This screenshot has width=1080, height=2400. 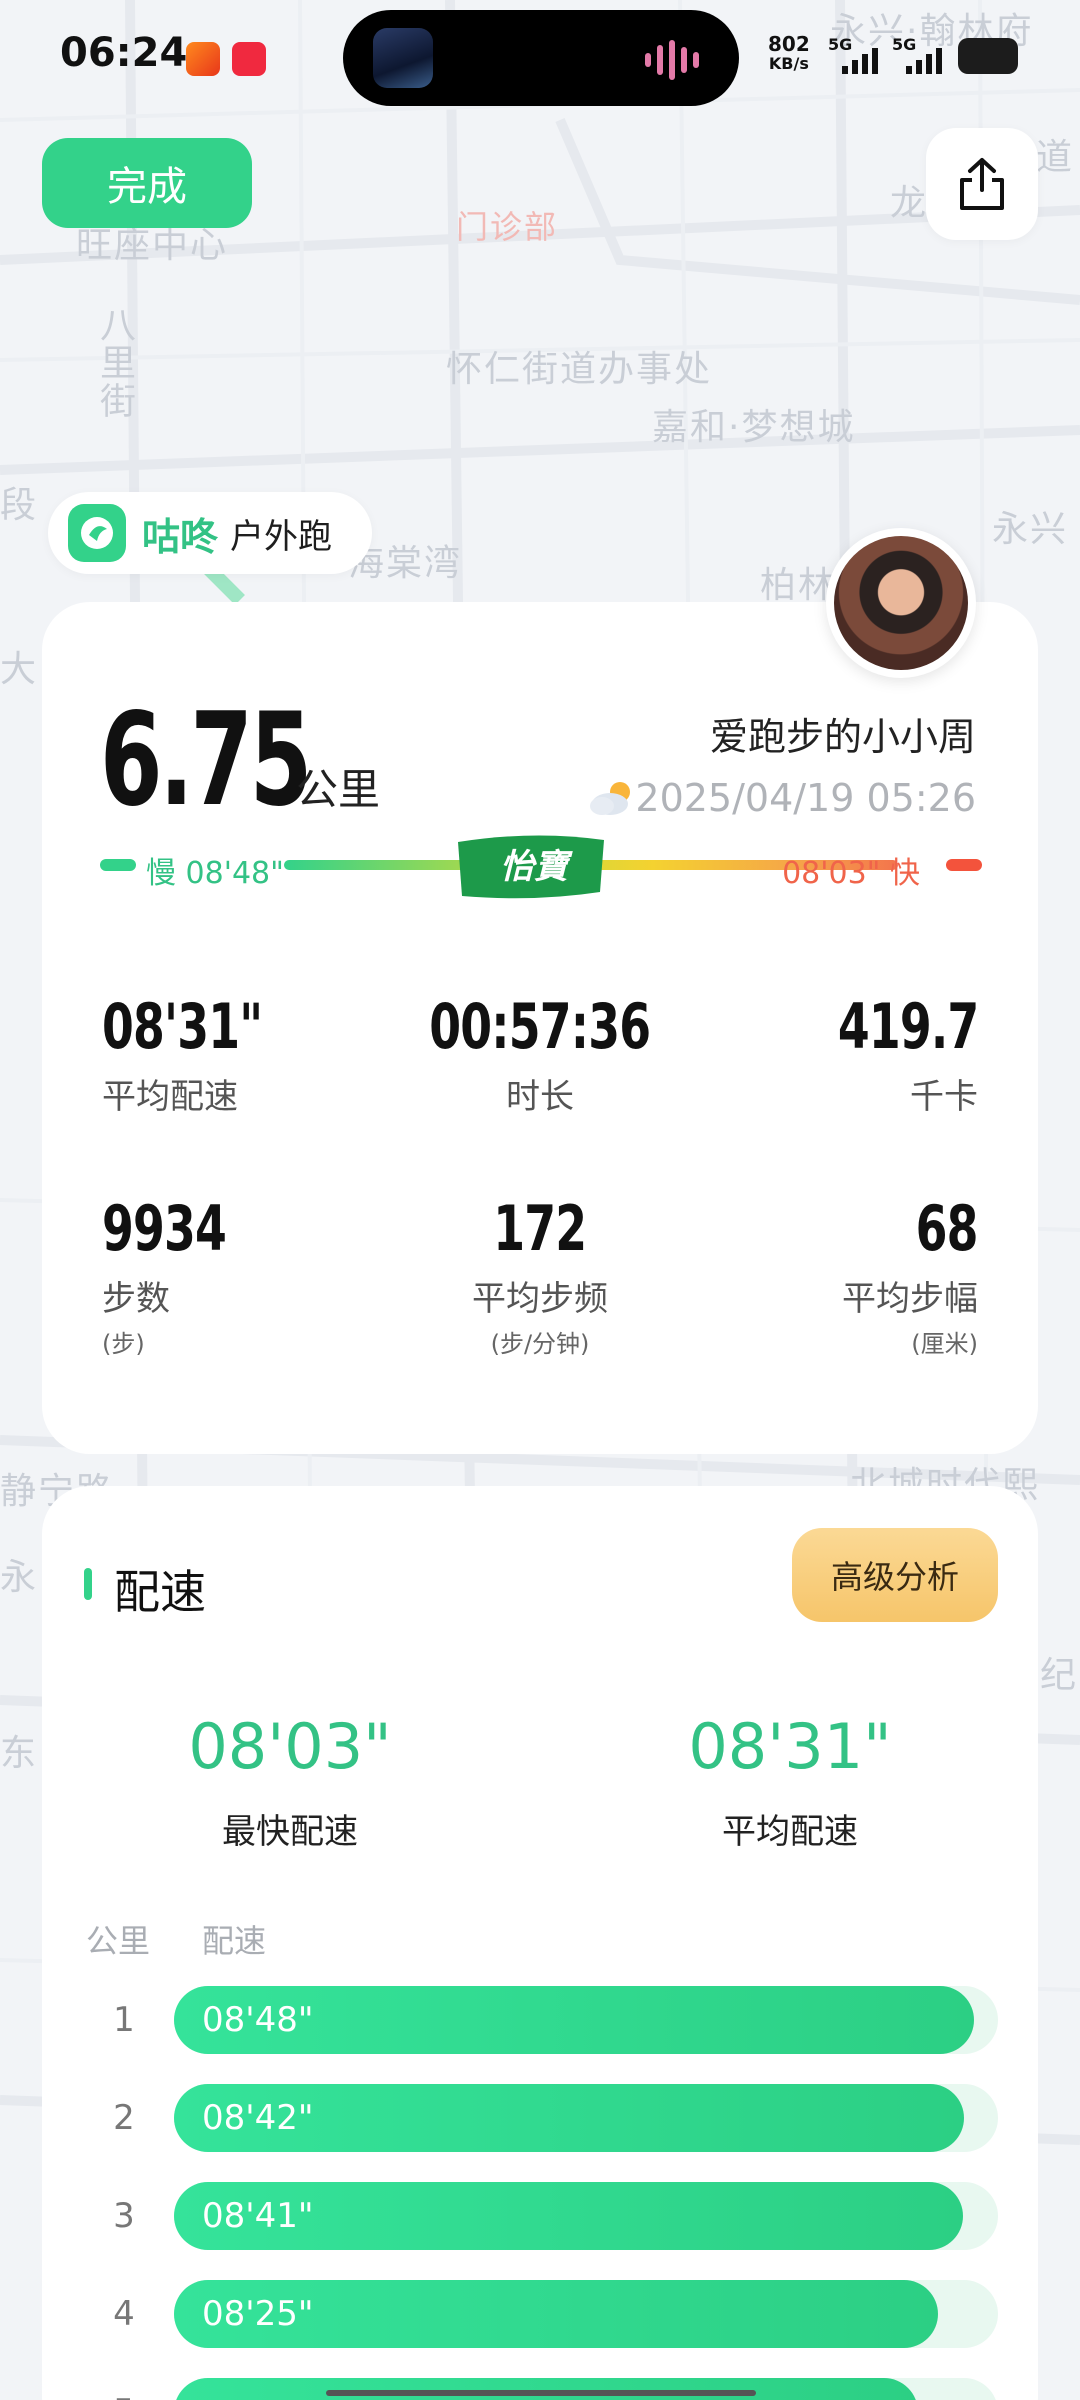 What do you see at coordinates (258, 2216) in the screenshot?
I see `split-pace: 08'41"` at bounding box center [258, 2216].